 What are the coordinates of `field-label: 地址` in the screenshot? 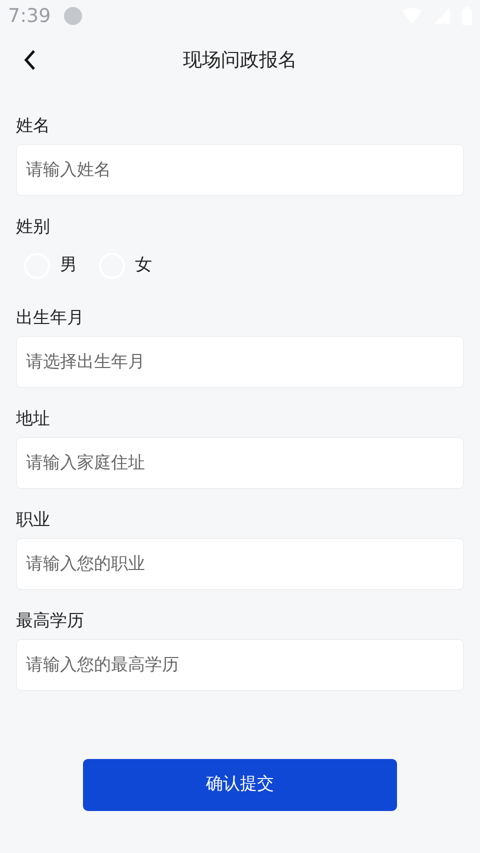 It's located at (33, 419).